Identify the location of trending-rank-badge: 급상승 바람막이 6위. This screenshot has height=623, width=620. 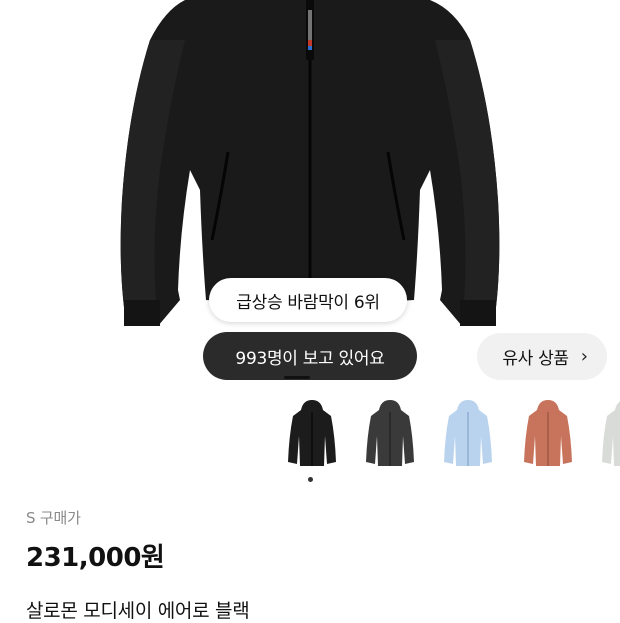
(308, 300).